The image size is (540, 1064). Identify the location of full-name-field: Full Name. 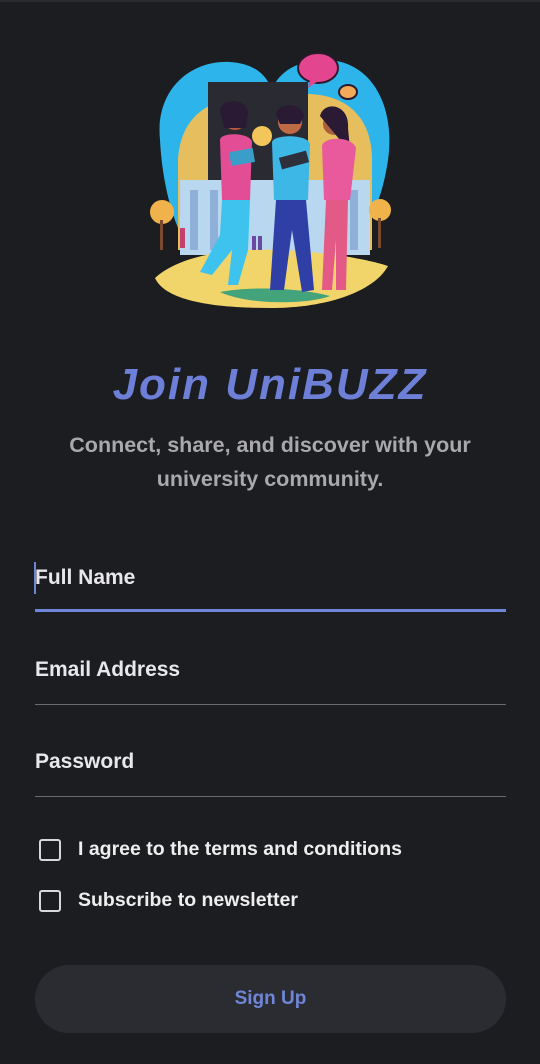
(270, 588).